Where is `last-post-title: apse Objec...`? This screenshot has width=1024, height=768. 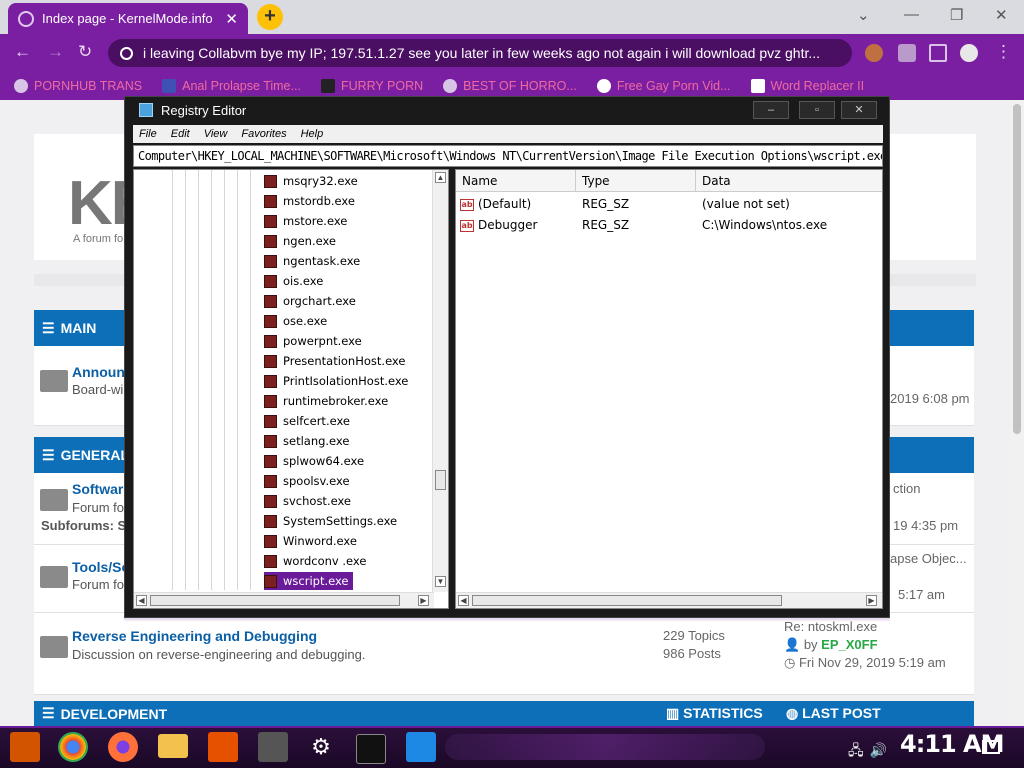 last-post-title: apse Objec... is located at coordinates (928, 558).